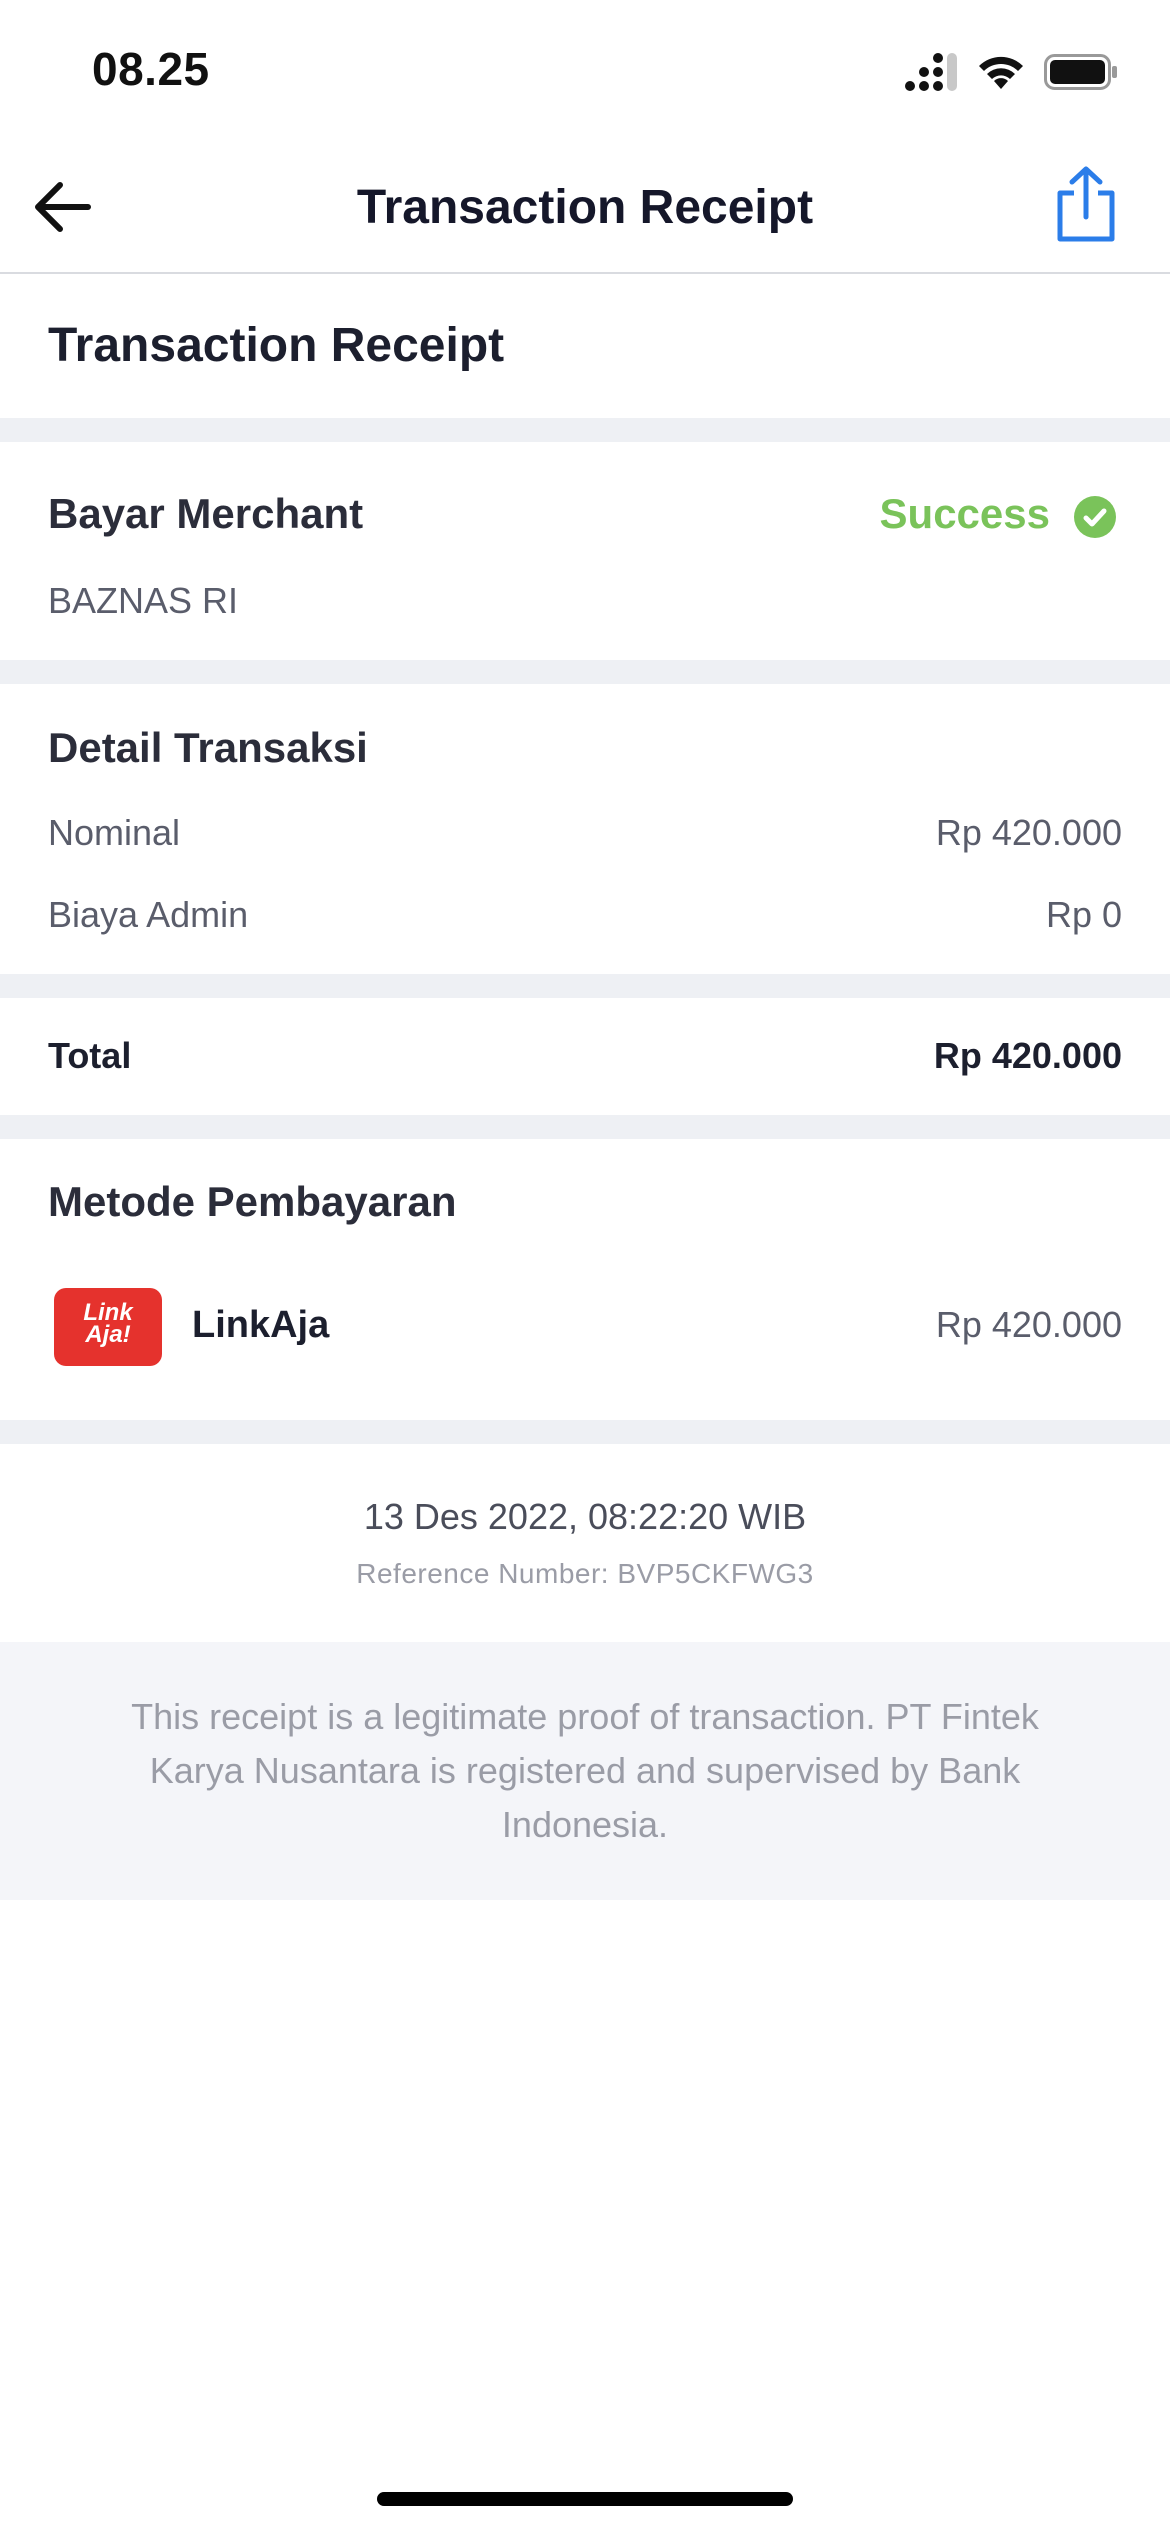 This screenshot has width=1170, height=2532. I want to click on reference-number: Reference Number: BVP5CKFWG3, so click(585, 1573).